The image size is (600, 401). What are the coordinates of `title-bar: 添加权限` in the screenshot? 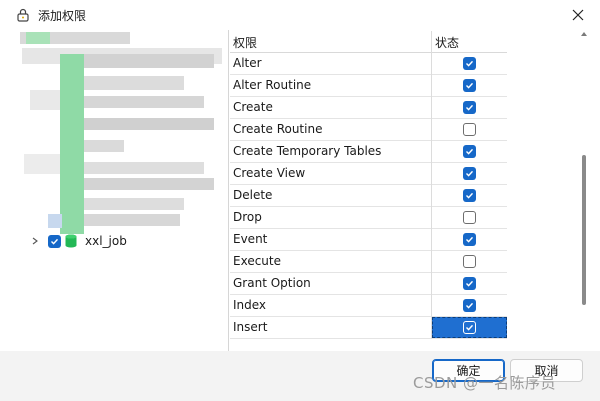 It's located at (300, 15).